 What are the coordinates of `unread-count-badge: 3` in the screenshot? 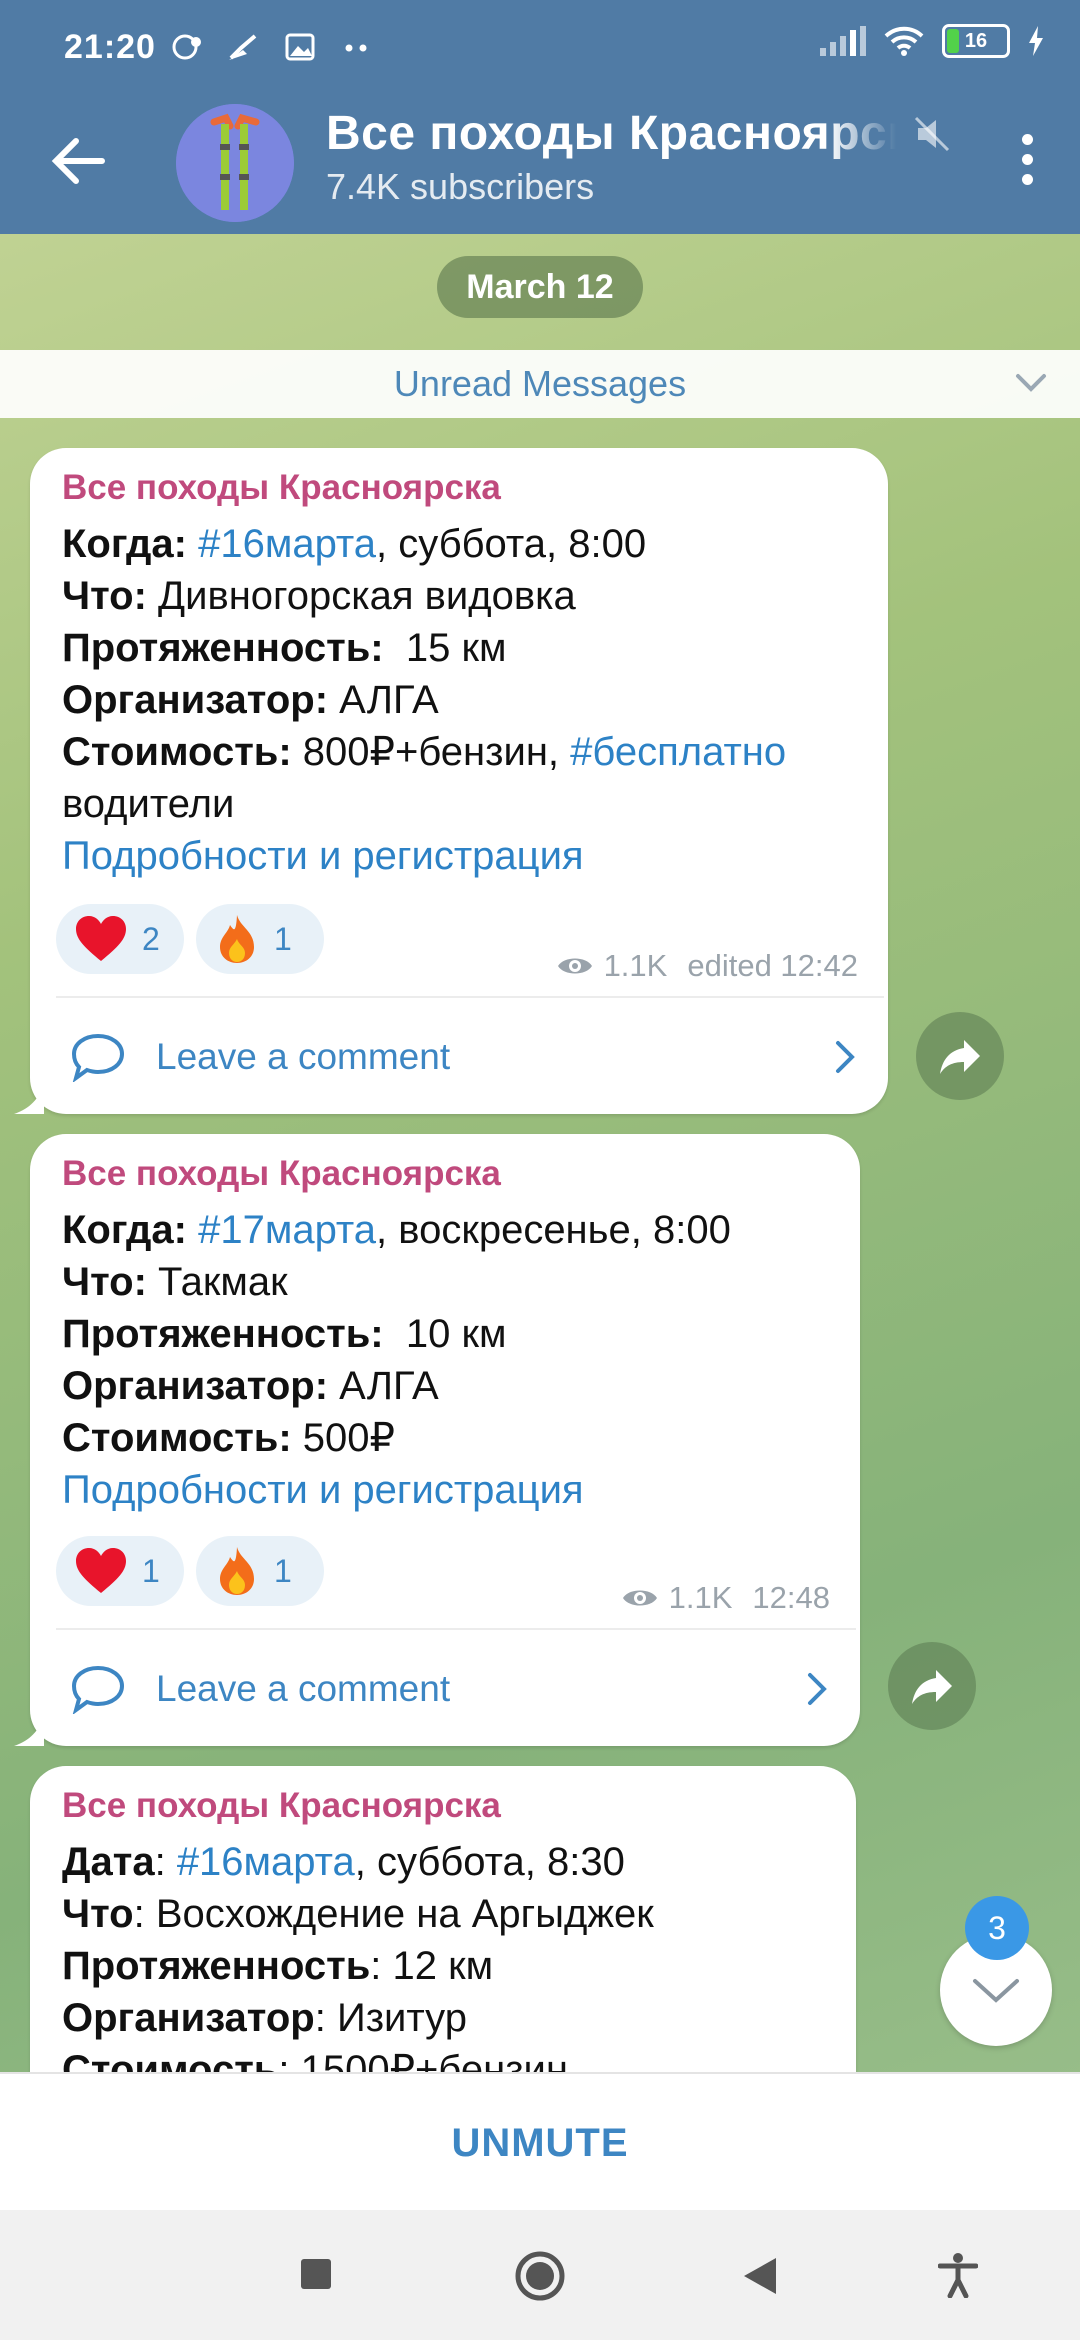 It's located at (997, 1928).